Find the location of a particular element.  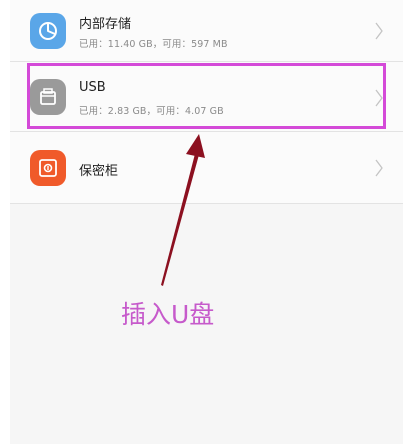

pie-chart-icon is located at coordinates (48, 31).